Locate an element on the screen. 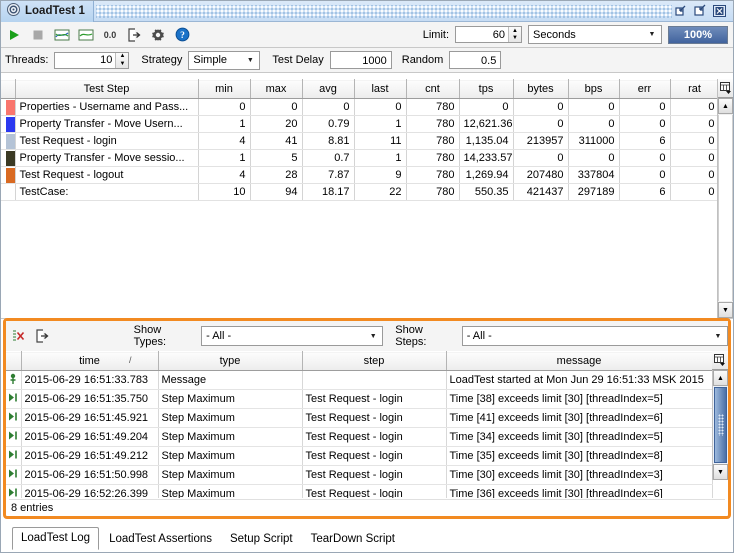 The width and height of the screenshot is (734, 553). export-log-icon is located at coordinates (43, 336).